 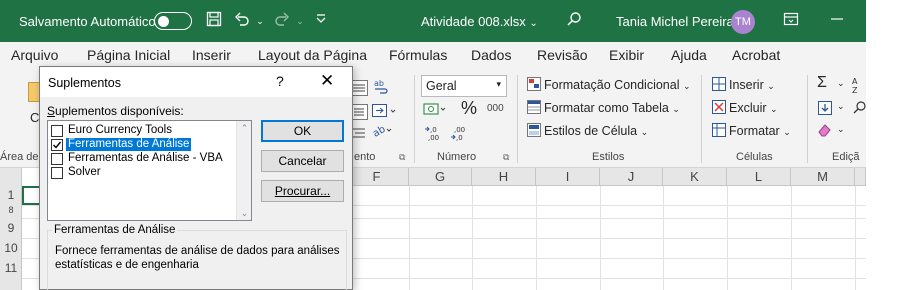 What do you see at coordinates (608, 157) in the screenshot?
I see `styles-group-label: Estilos` at bounding box center [608, 157].